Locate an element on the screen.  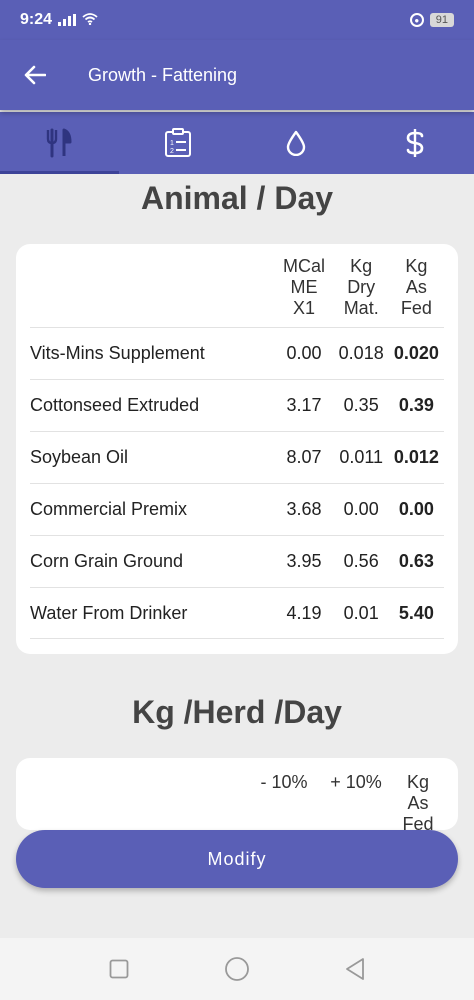
dry-mat-value: 0.01 is located at coordinates (361, 612).